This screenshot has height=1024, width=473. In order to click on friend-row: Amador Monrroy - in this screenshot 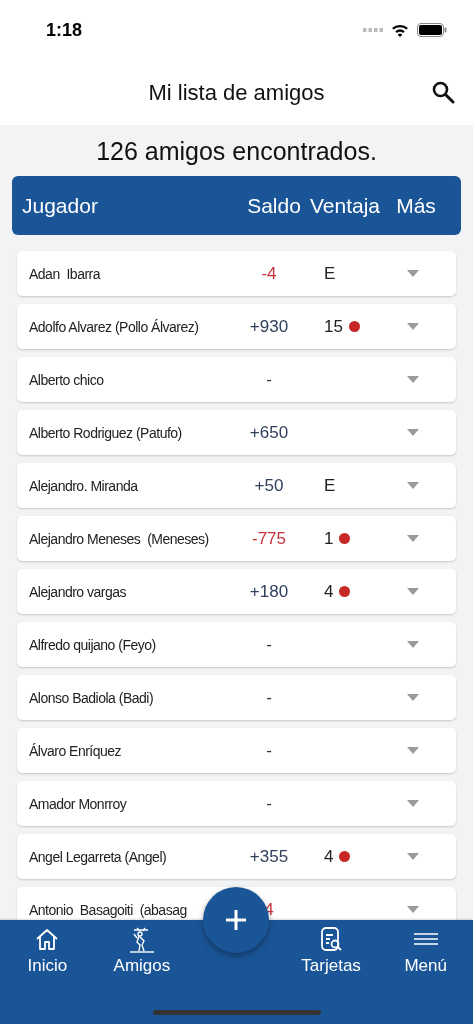, I will do `click(236, 803)`.